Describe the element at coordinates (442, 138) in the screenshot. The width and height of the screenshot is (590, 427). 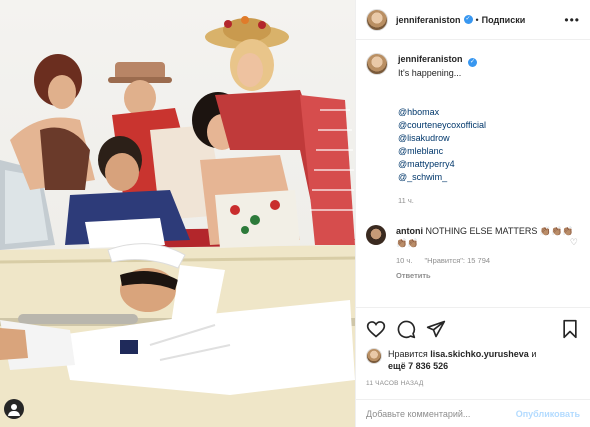
I see `mention-link: @lisakudrow` at that location.